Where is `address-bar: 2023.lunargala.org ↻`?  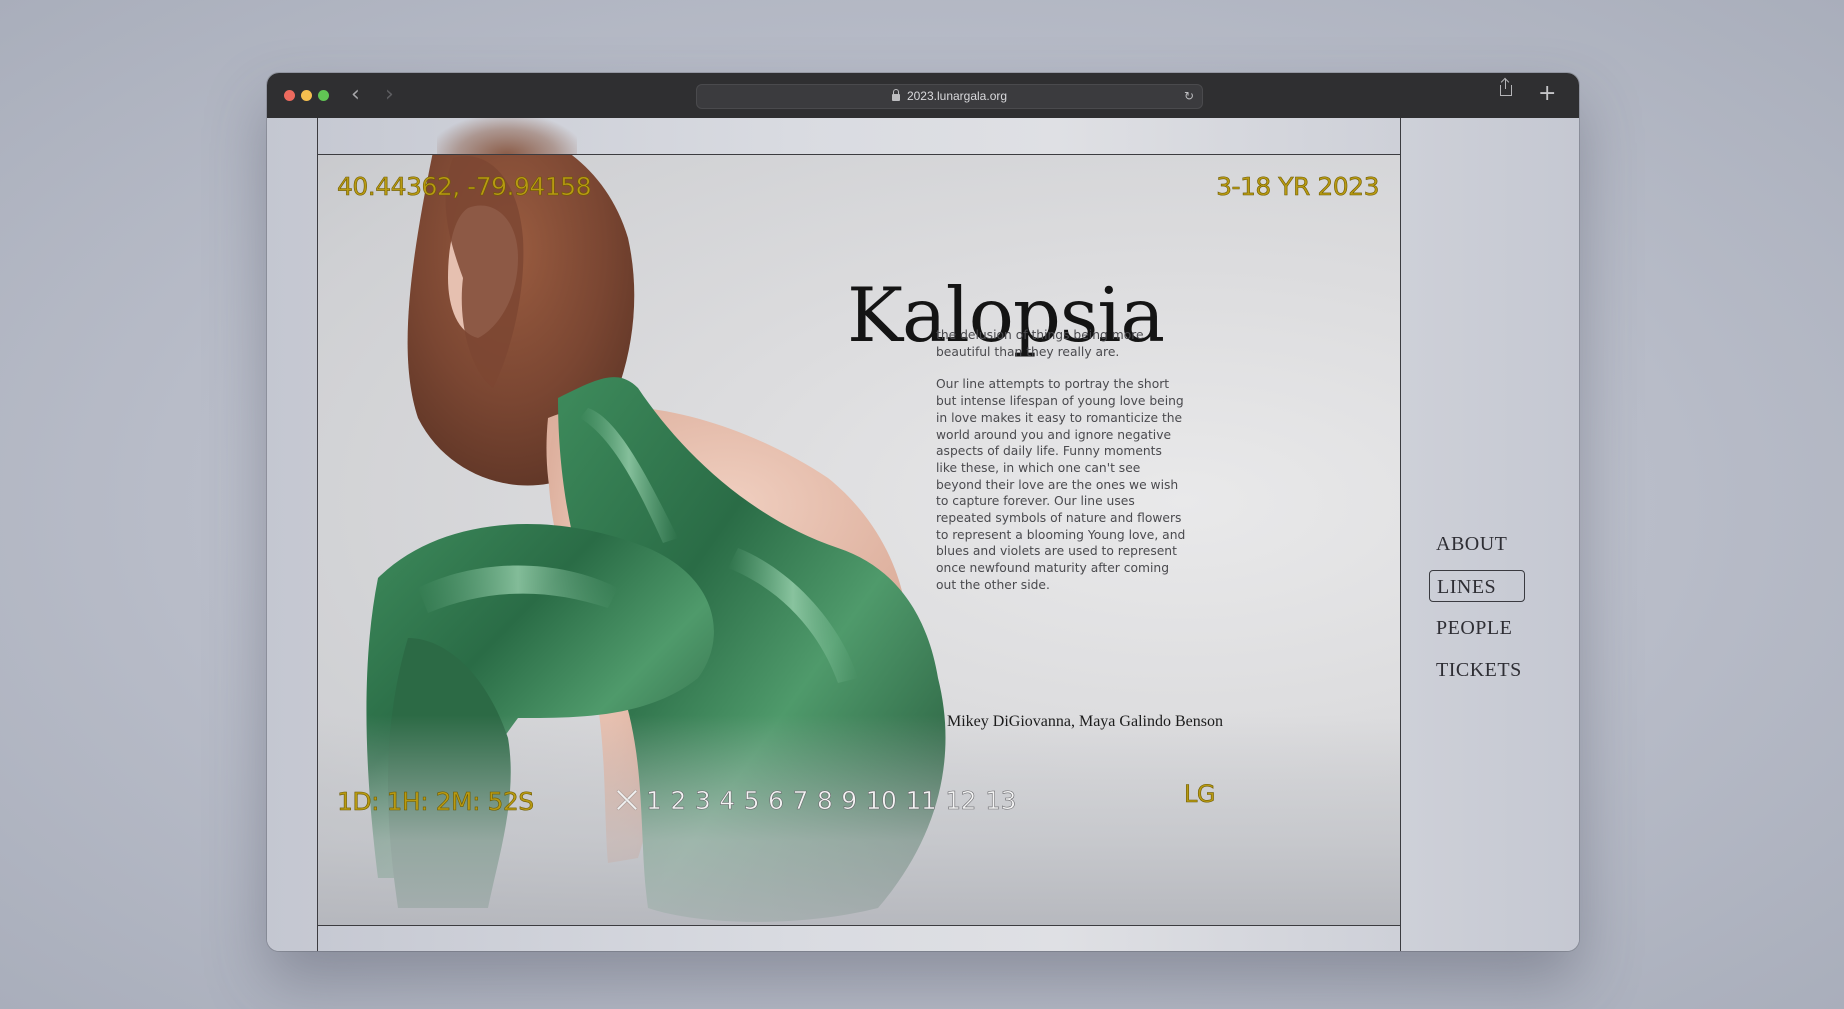
address-bar: 2023.lunargala.org ↻ is located at coordinates (949, 96).